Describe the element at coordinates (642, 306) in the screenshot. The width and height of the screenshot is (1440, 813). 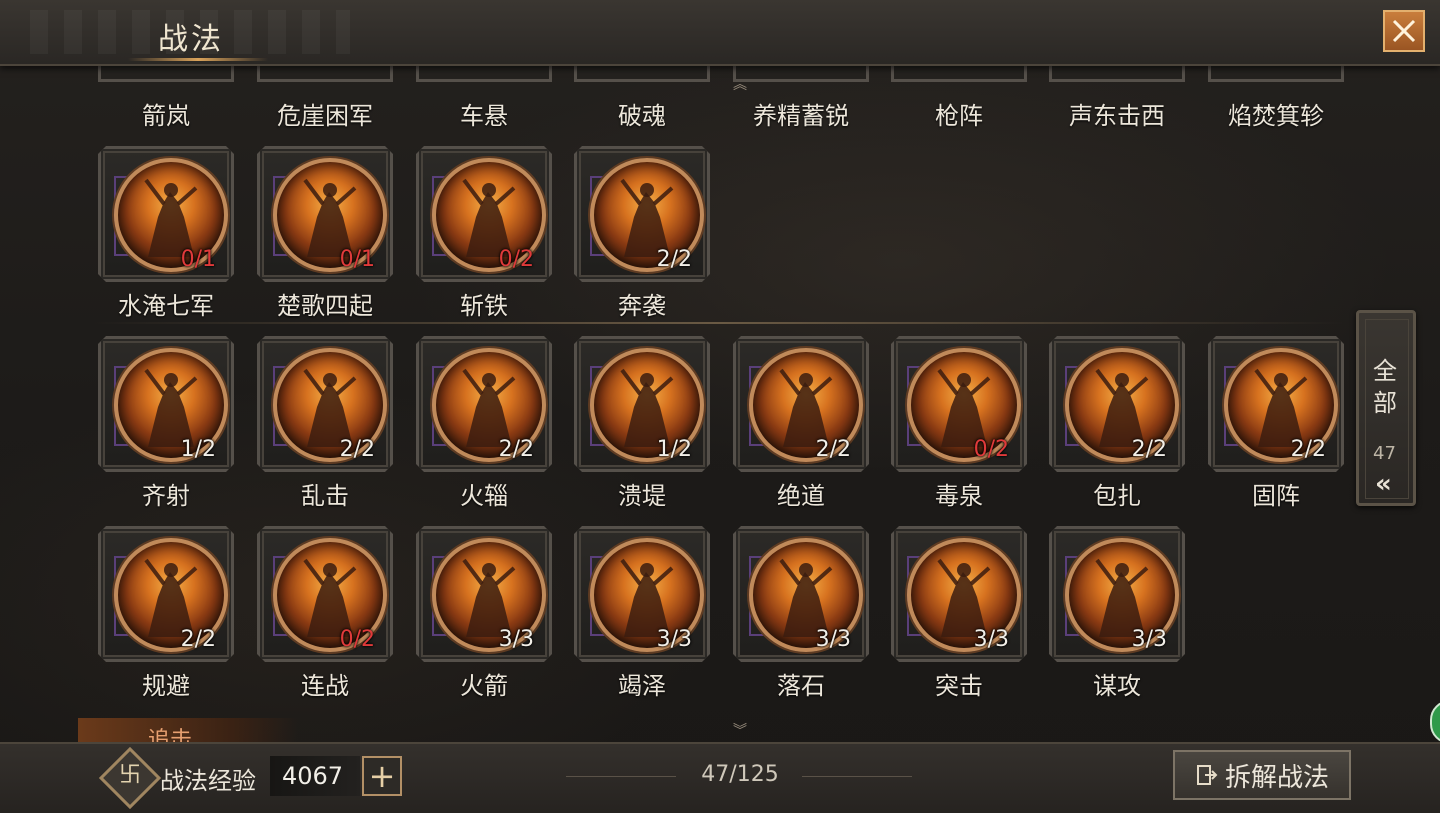
I see `tactic-name: 奔袭` at that location.